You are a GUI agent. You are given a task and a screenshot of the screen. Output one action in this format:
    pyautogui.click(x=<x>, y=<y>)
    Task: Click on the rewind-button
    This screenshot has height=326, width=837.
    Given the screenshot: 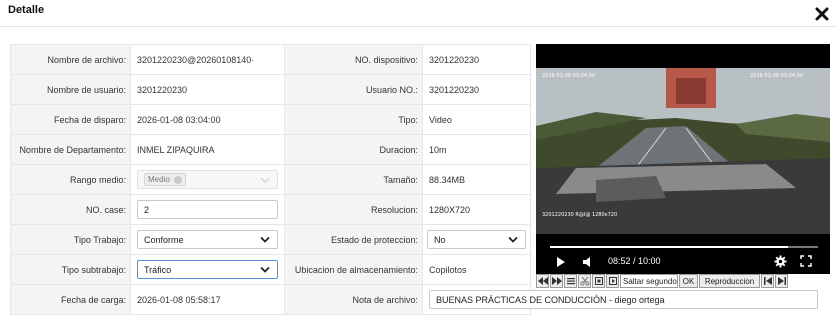 What is the action you would take?
    pyautogui.click(x=542, y=281)
    